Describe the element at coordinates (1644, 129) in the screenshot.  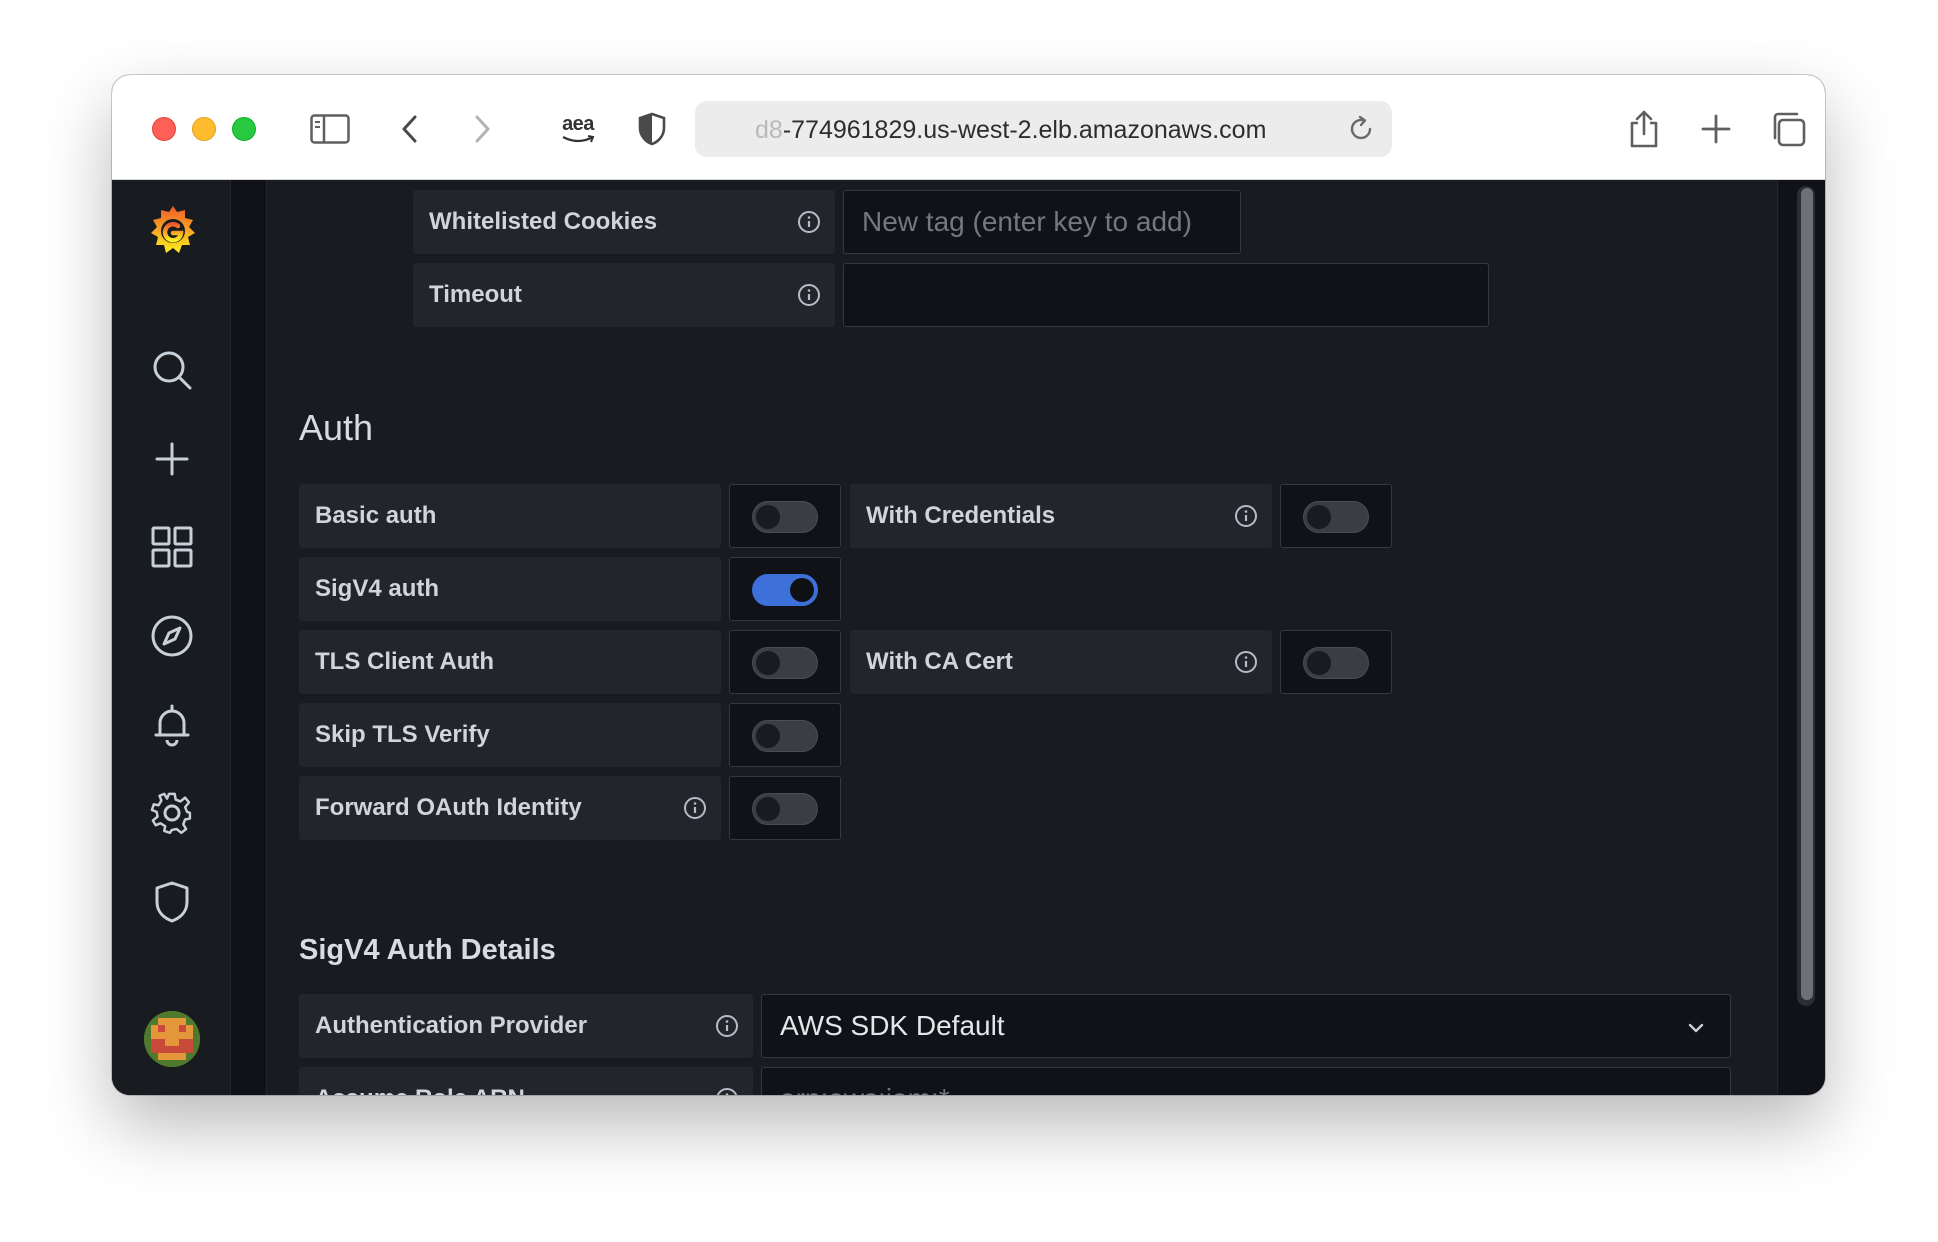
I see `share-icon` at that location.